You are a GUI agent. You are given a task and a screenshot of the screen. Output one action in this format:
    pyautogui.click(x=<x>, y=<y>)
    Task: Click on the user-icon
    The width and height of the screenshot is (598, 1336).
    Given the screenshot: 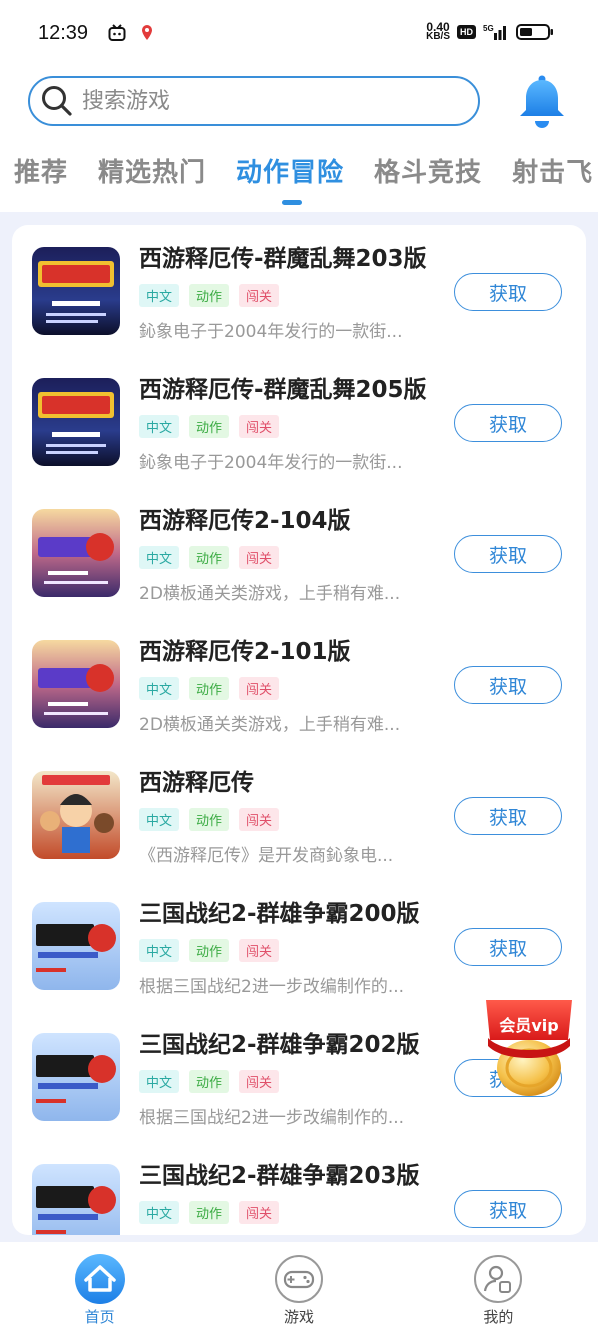 What is the action you would take?
    pyautogui.click(x=498, y=1279)
    